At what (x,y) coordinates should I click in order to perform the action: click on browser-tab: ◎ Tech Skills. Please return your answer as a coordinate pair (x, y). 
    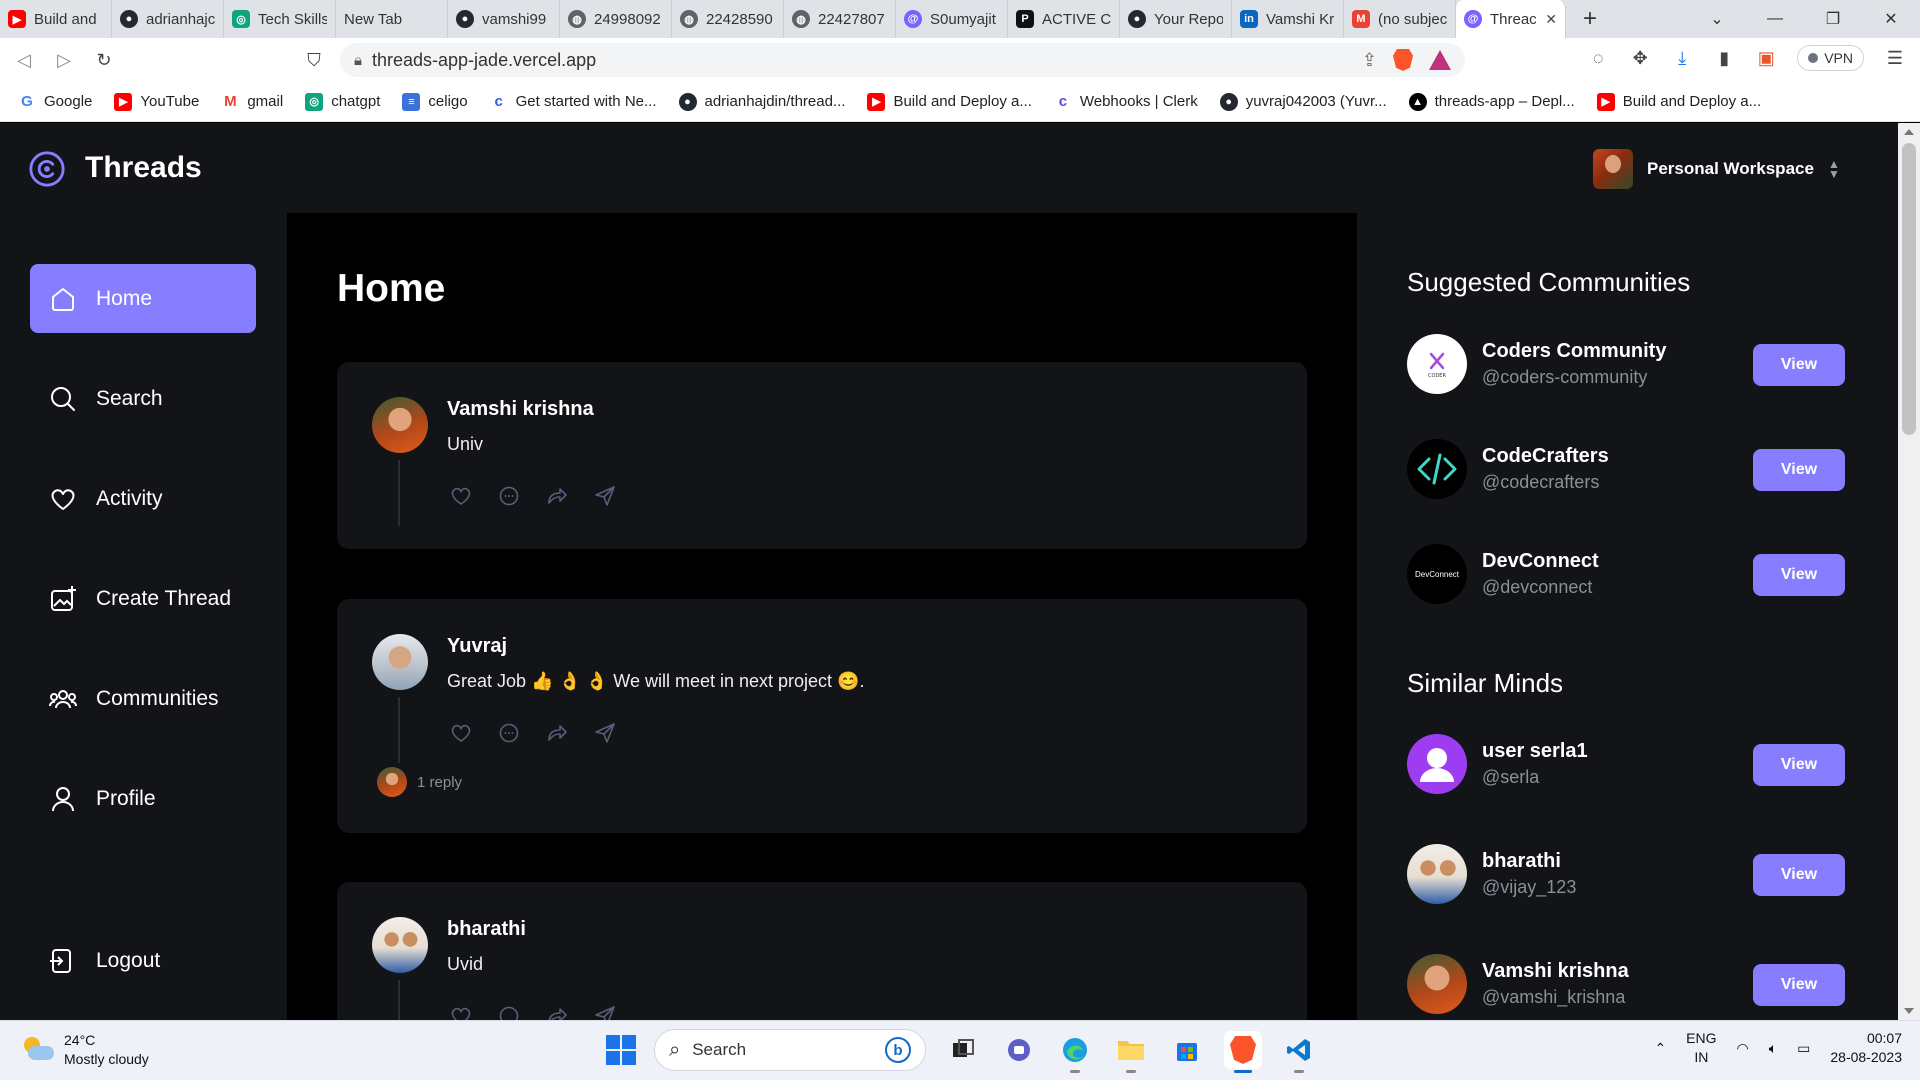
    Looking at the image, I should click on (280, 19).